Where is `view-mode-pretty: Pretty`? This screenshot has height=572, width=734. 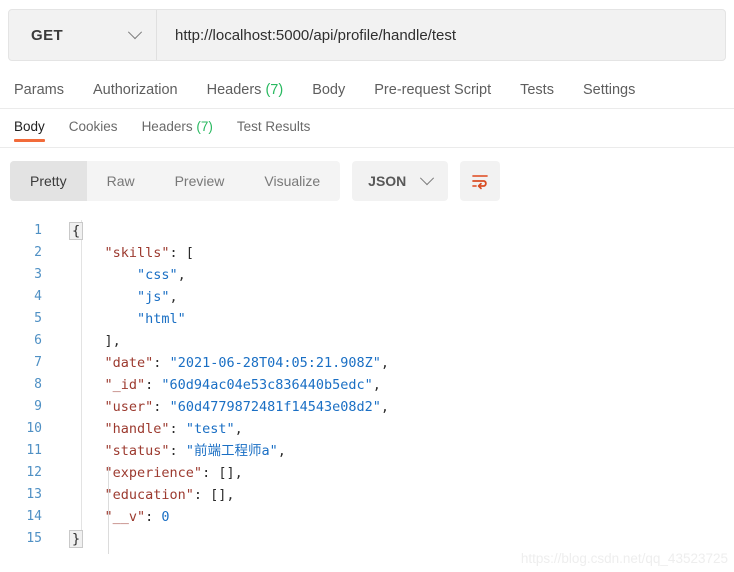
view-mode-pretty: Pretty is located at coordinates (48, 181).